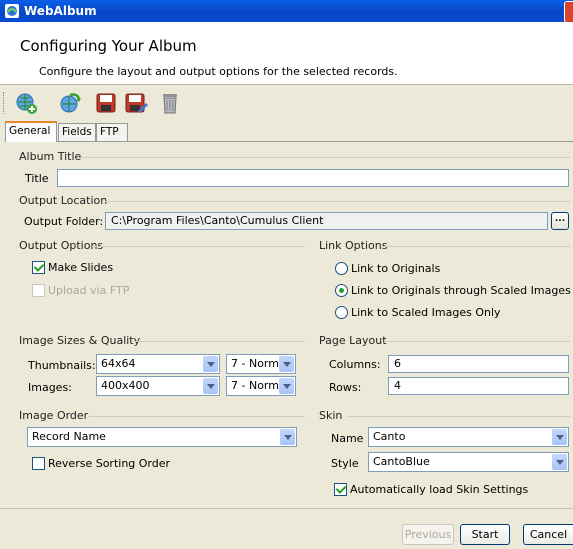 This screenshot has height=549, width=573. Describe the element at coordinates (326, 221) in the screenshot. I see `output-folder-field: C:\Program Files\Canto\Cumulus Client` at that location.